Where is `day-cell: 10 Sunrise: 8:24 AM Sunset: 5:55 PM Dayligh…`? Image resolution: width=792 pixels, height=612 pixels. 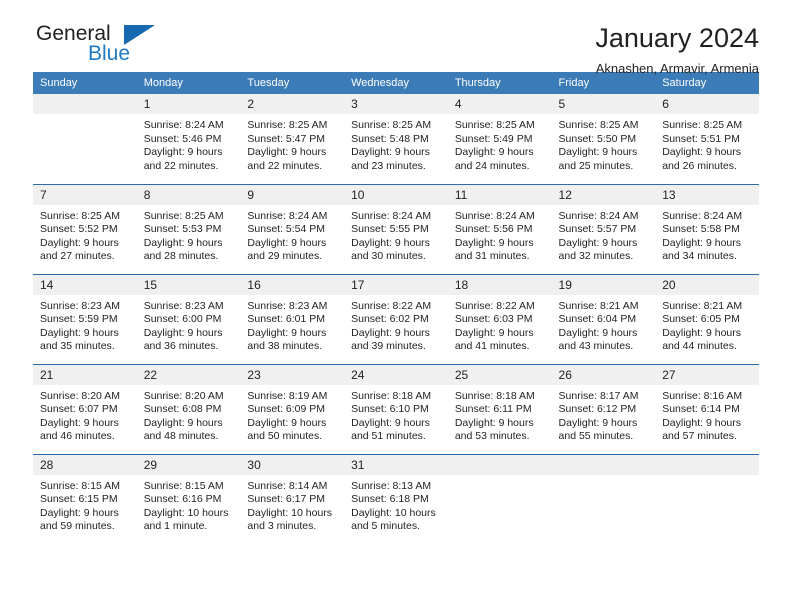 day-cell: 10 Sunrise: 8:24 AM Sunset: 5:55 PM Dayligh… is located at coordinates (396, 228).